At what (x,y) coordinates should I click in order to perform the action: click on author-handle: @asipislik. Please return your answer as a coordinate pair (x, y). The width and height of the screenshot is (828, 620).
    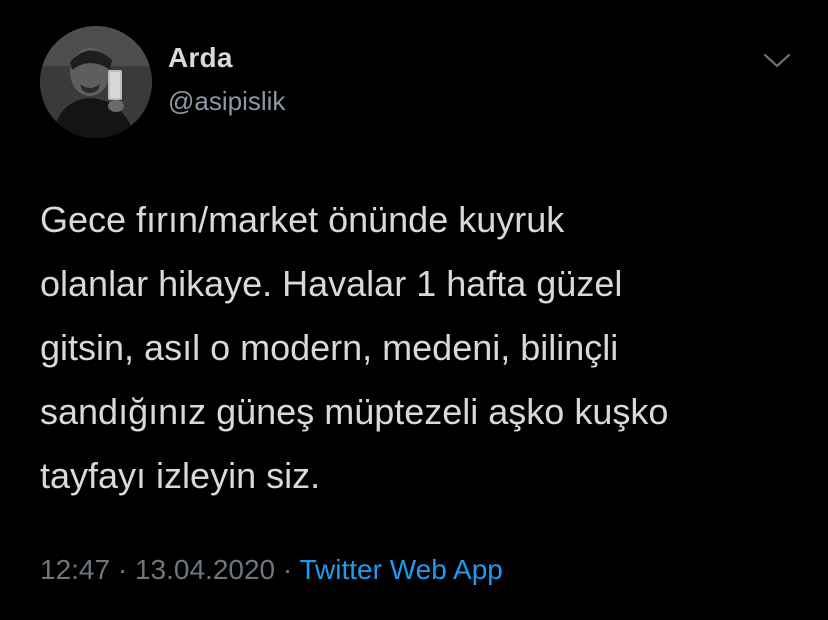
    Looking at the image, I should click on (226, 101).